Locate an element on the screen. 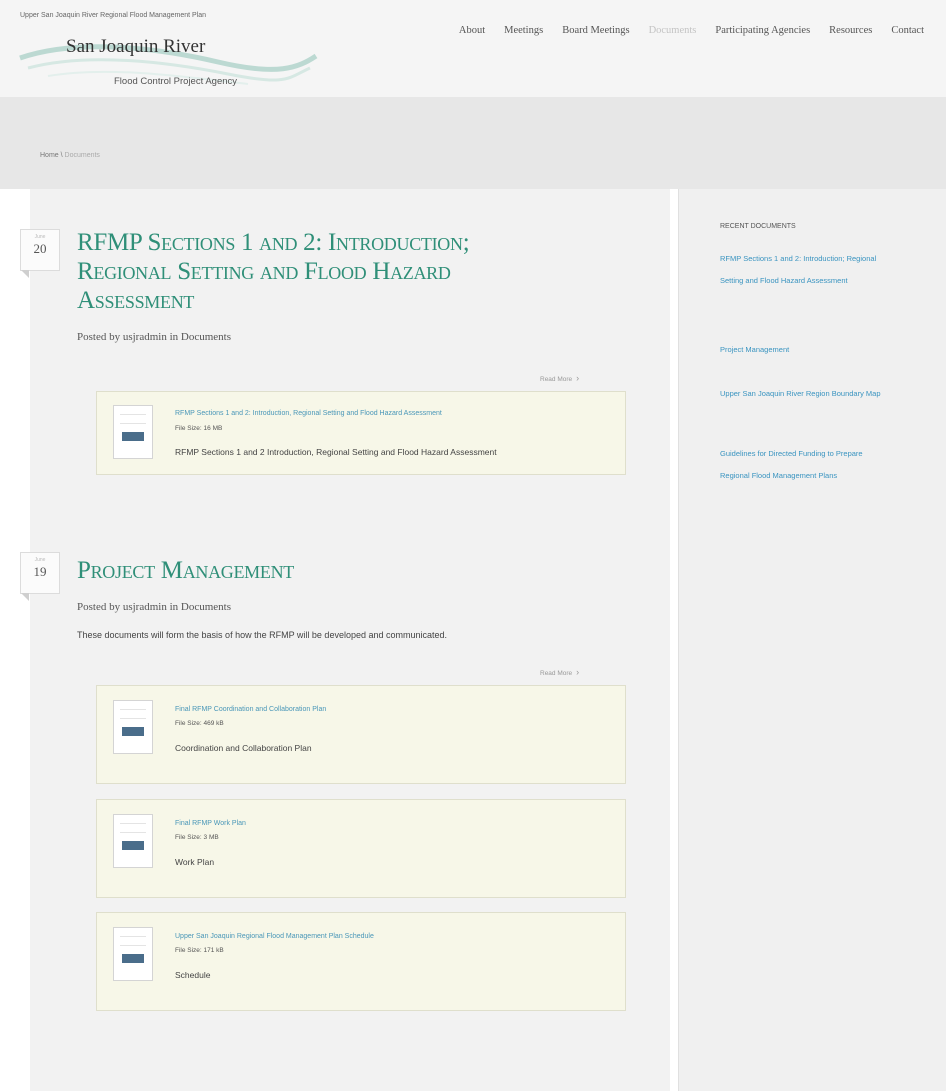 Image resolution: width=946 pixels, height=1091 pixels. logo-title: San Joaquin River is located at coordinates (136, 46).